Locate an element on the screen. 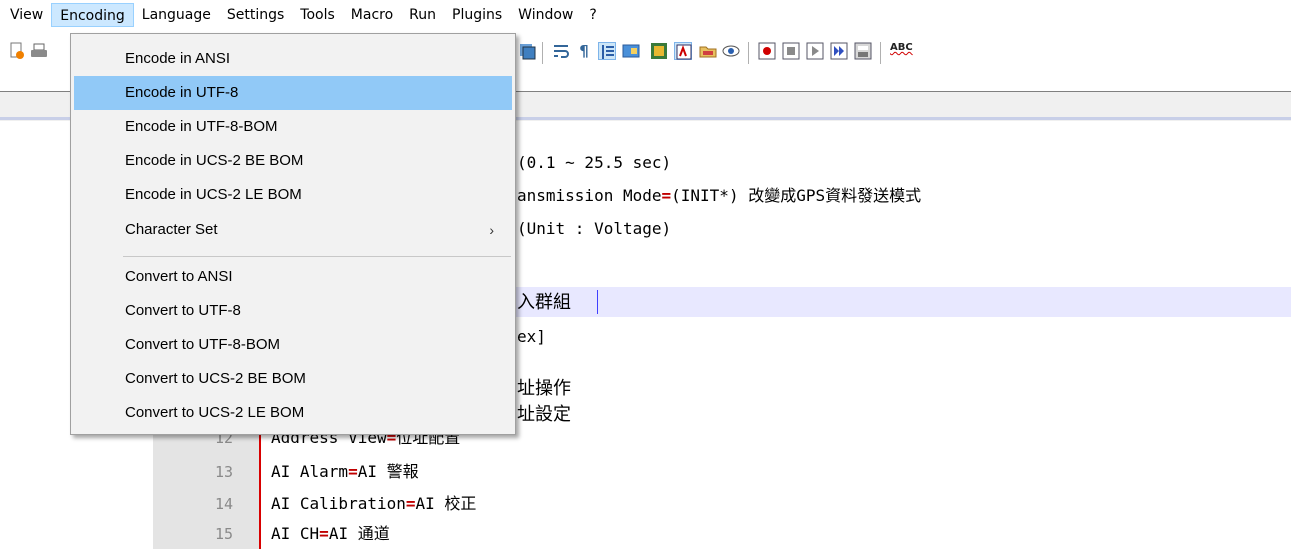  code-fragment: (Unit : Voltage) is located at coordinates (594, 228).